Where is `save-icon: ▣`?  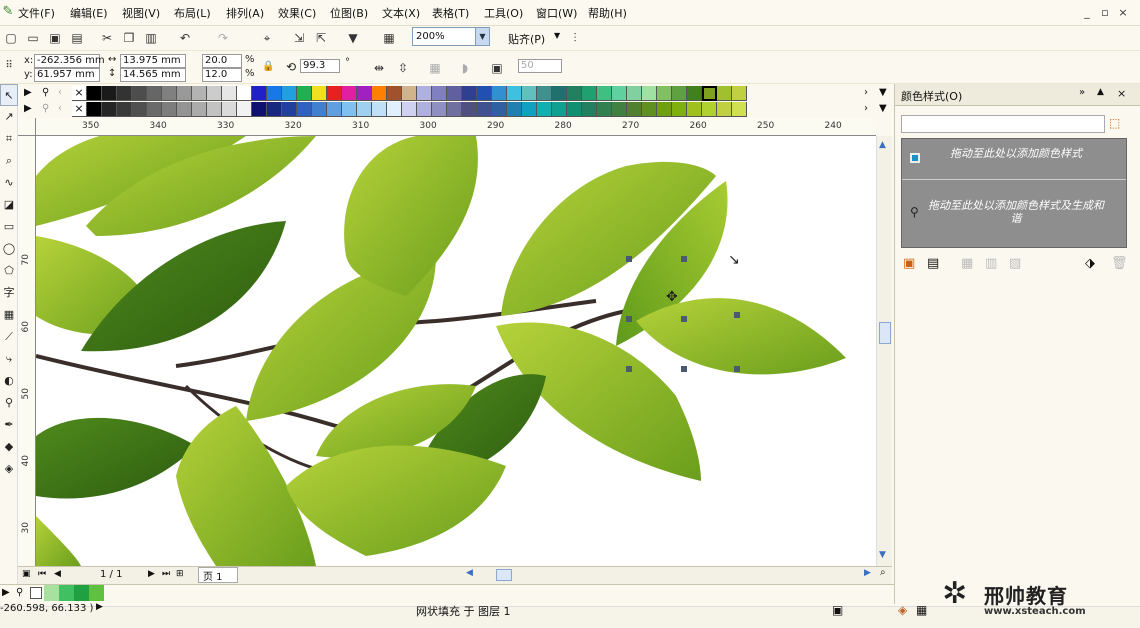
save-icon: ▣ is located at coordinates (55, 38).